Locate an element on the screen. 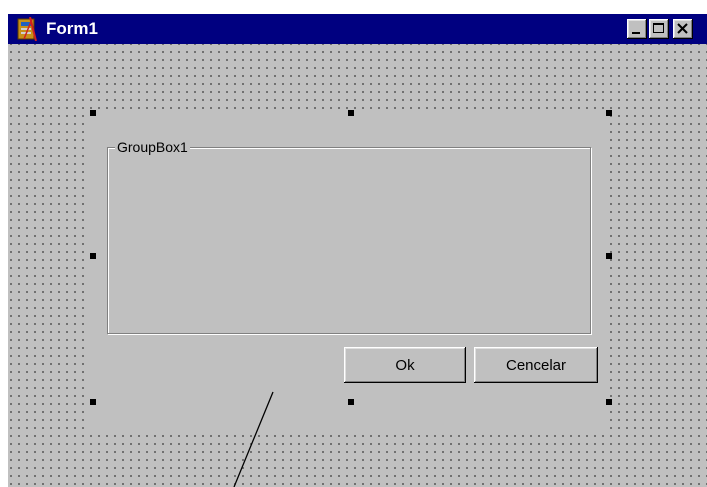 This screenshot has width=707, height=487. selection-handle-bottom-center is located at coordinates (351, 402).